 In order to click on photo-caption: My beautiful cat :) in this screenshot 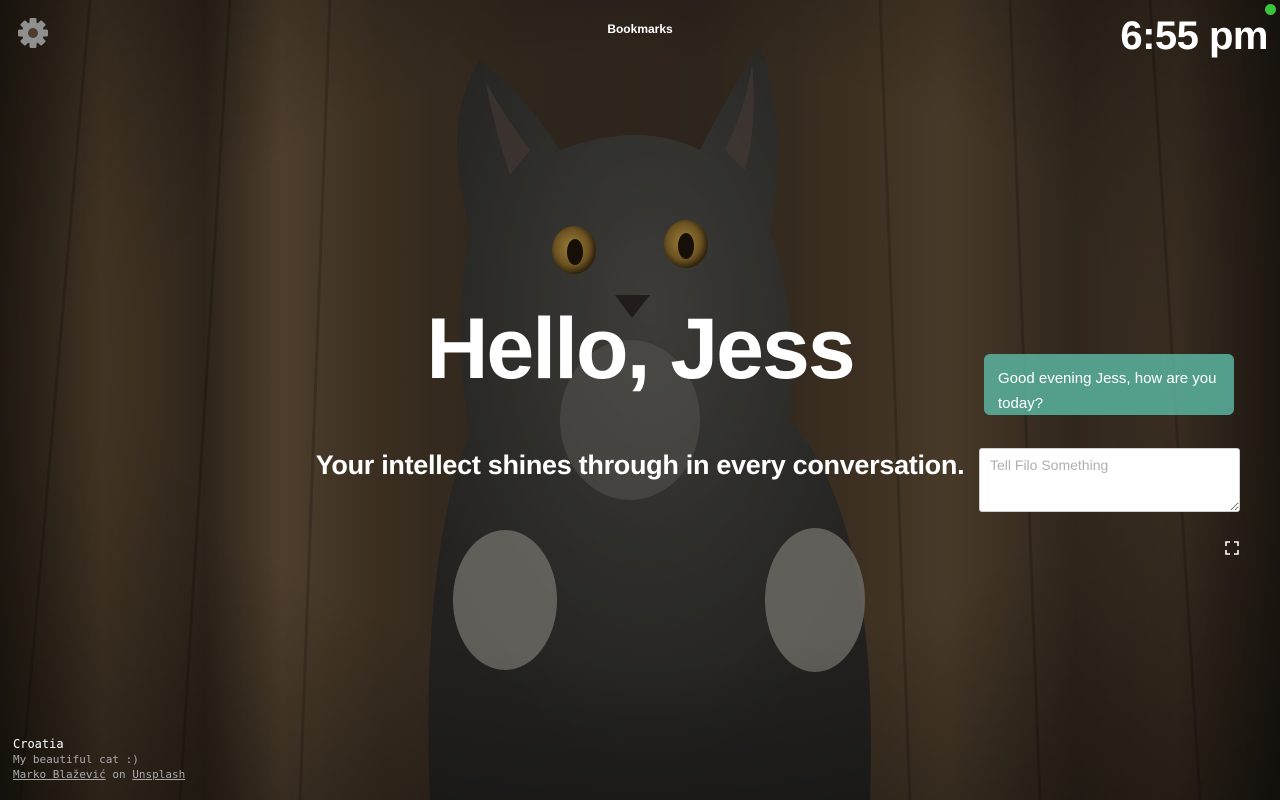, I will do `click(76, 759)`.